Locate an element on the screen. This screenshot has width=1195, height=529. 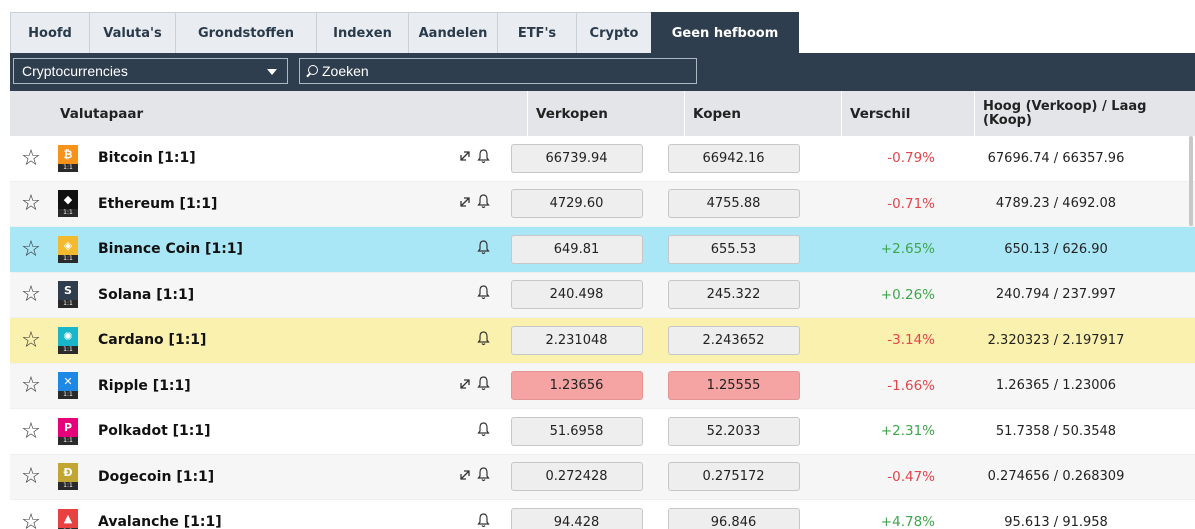
sell-price-button: 66739.94 is located at coordinates (576, 158).